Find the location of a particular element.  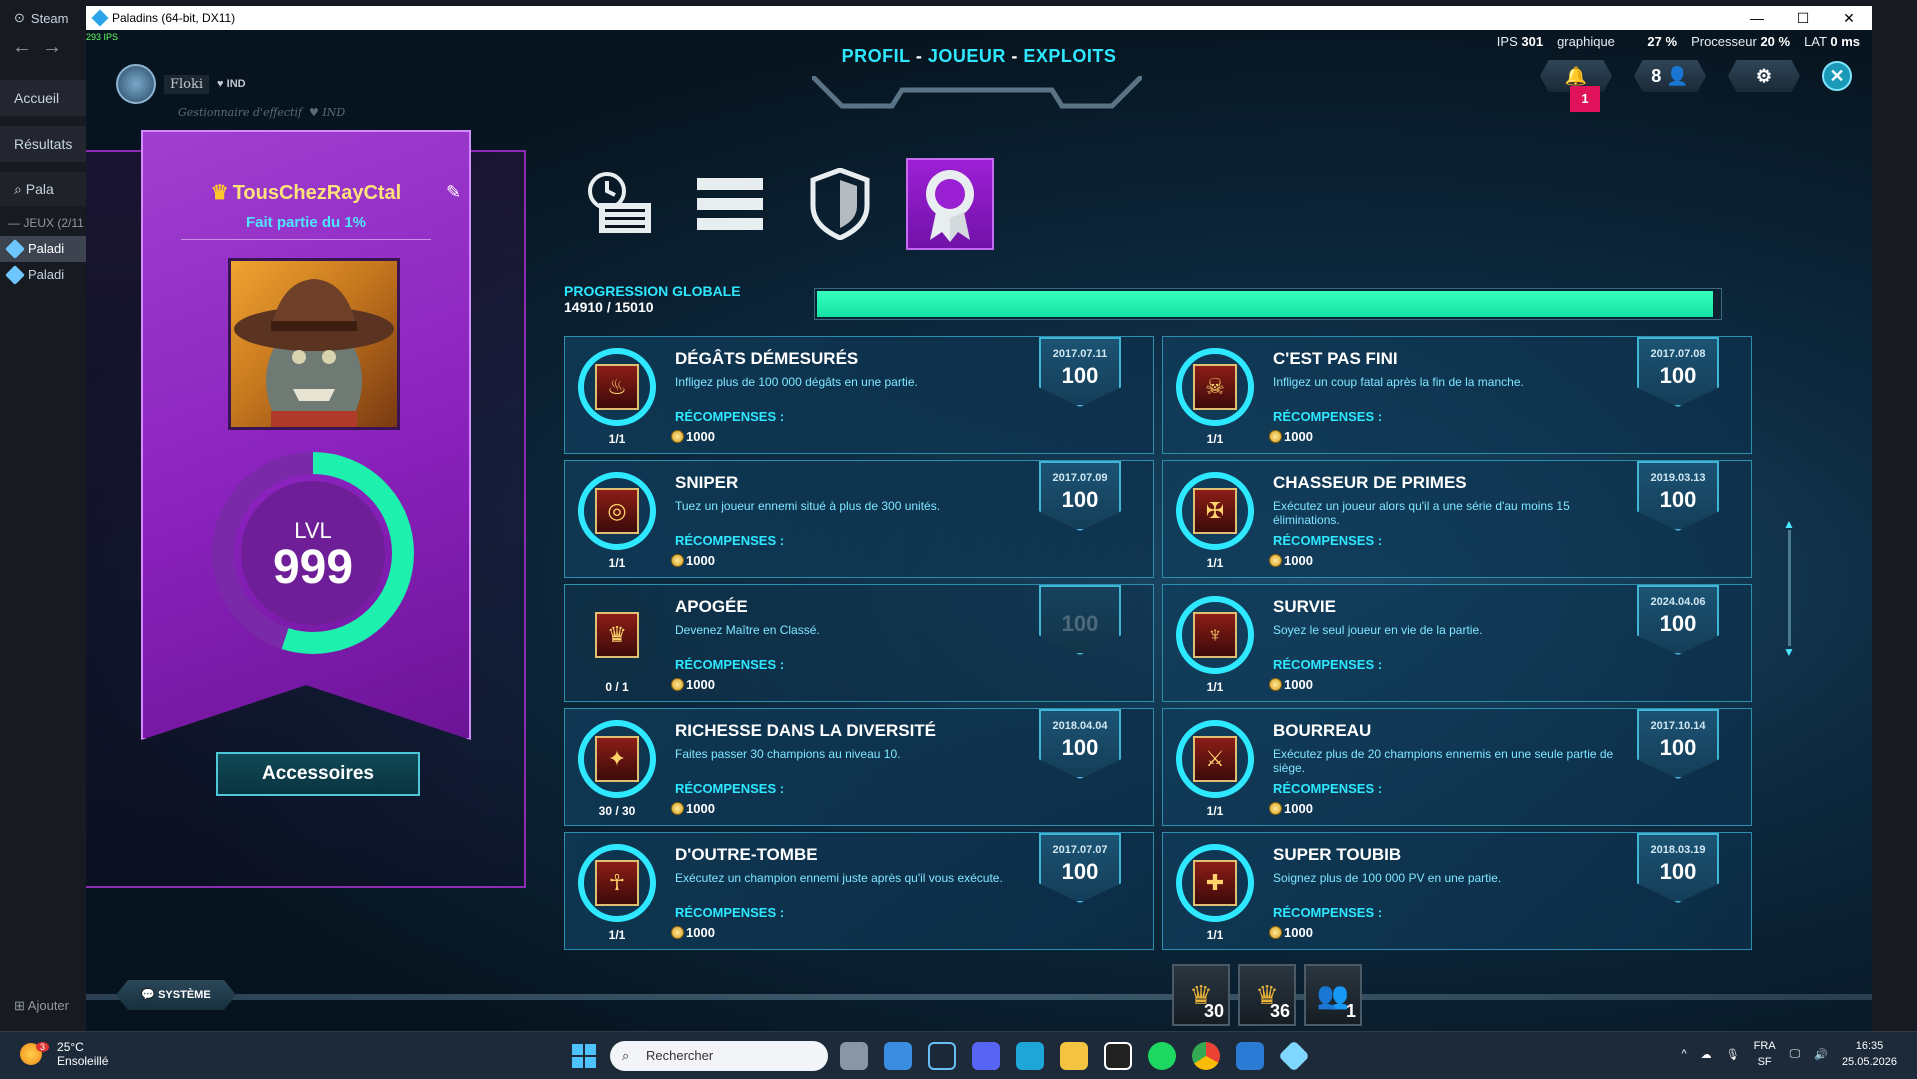

edit-icon: ✎ is located at coordinates (453, 192).